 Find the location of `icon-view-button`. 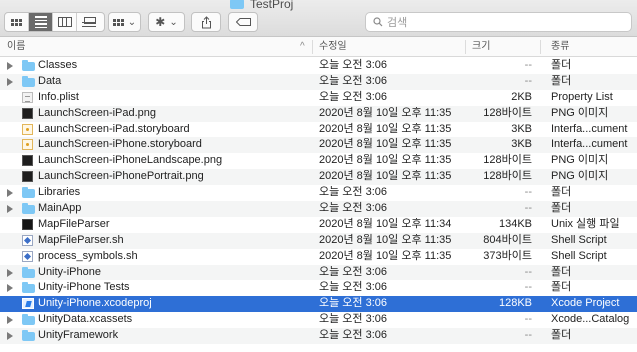

icon-view-button is located at coordinates (17, 22).